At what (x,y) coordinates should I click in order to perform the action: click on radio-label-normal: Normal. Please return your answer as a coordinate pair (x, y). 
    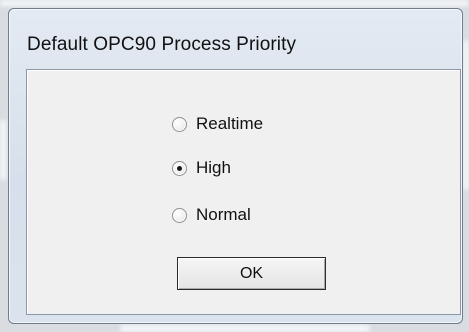
    Looking at the image, I should click on (223, 214).